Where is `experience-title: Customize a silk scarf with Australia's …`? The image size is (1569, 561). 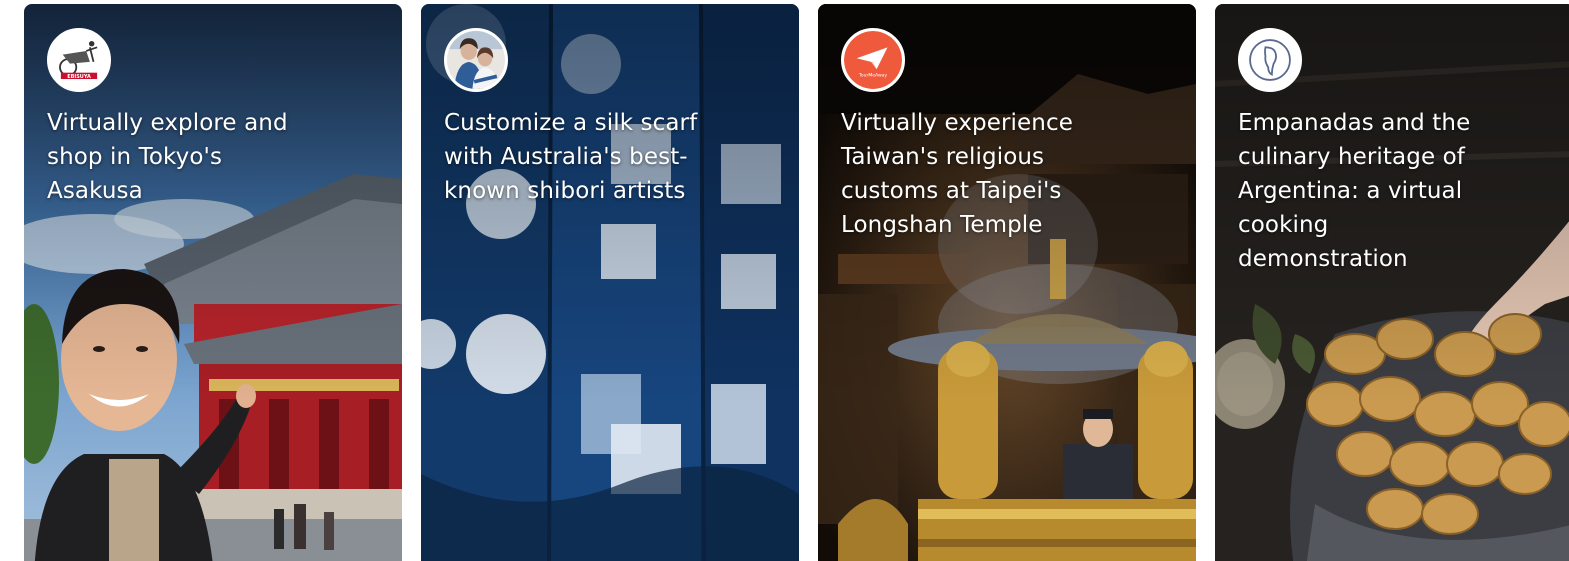 experience-title: Customize a silk scarf with Australia's … is located at coordinates (579, 157).